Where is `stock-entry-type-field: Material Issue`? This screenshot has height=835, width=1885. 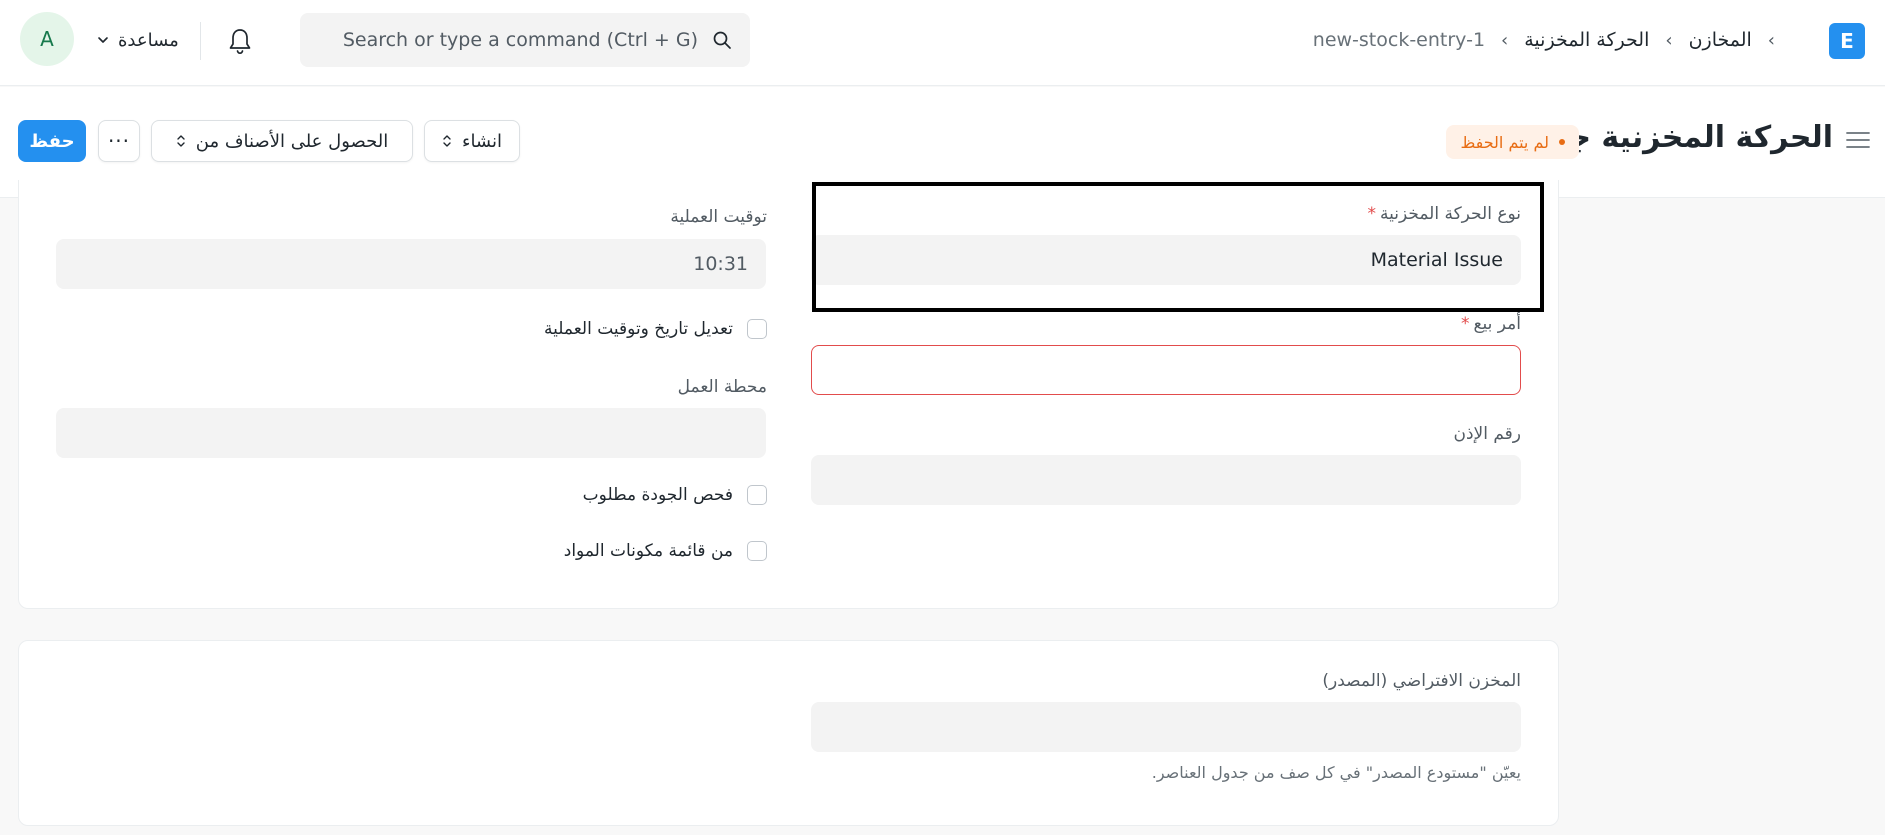 stock-entry-type-field: Material Issue is located at coordinates (1166, 260).